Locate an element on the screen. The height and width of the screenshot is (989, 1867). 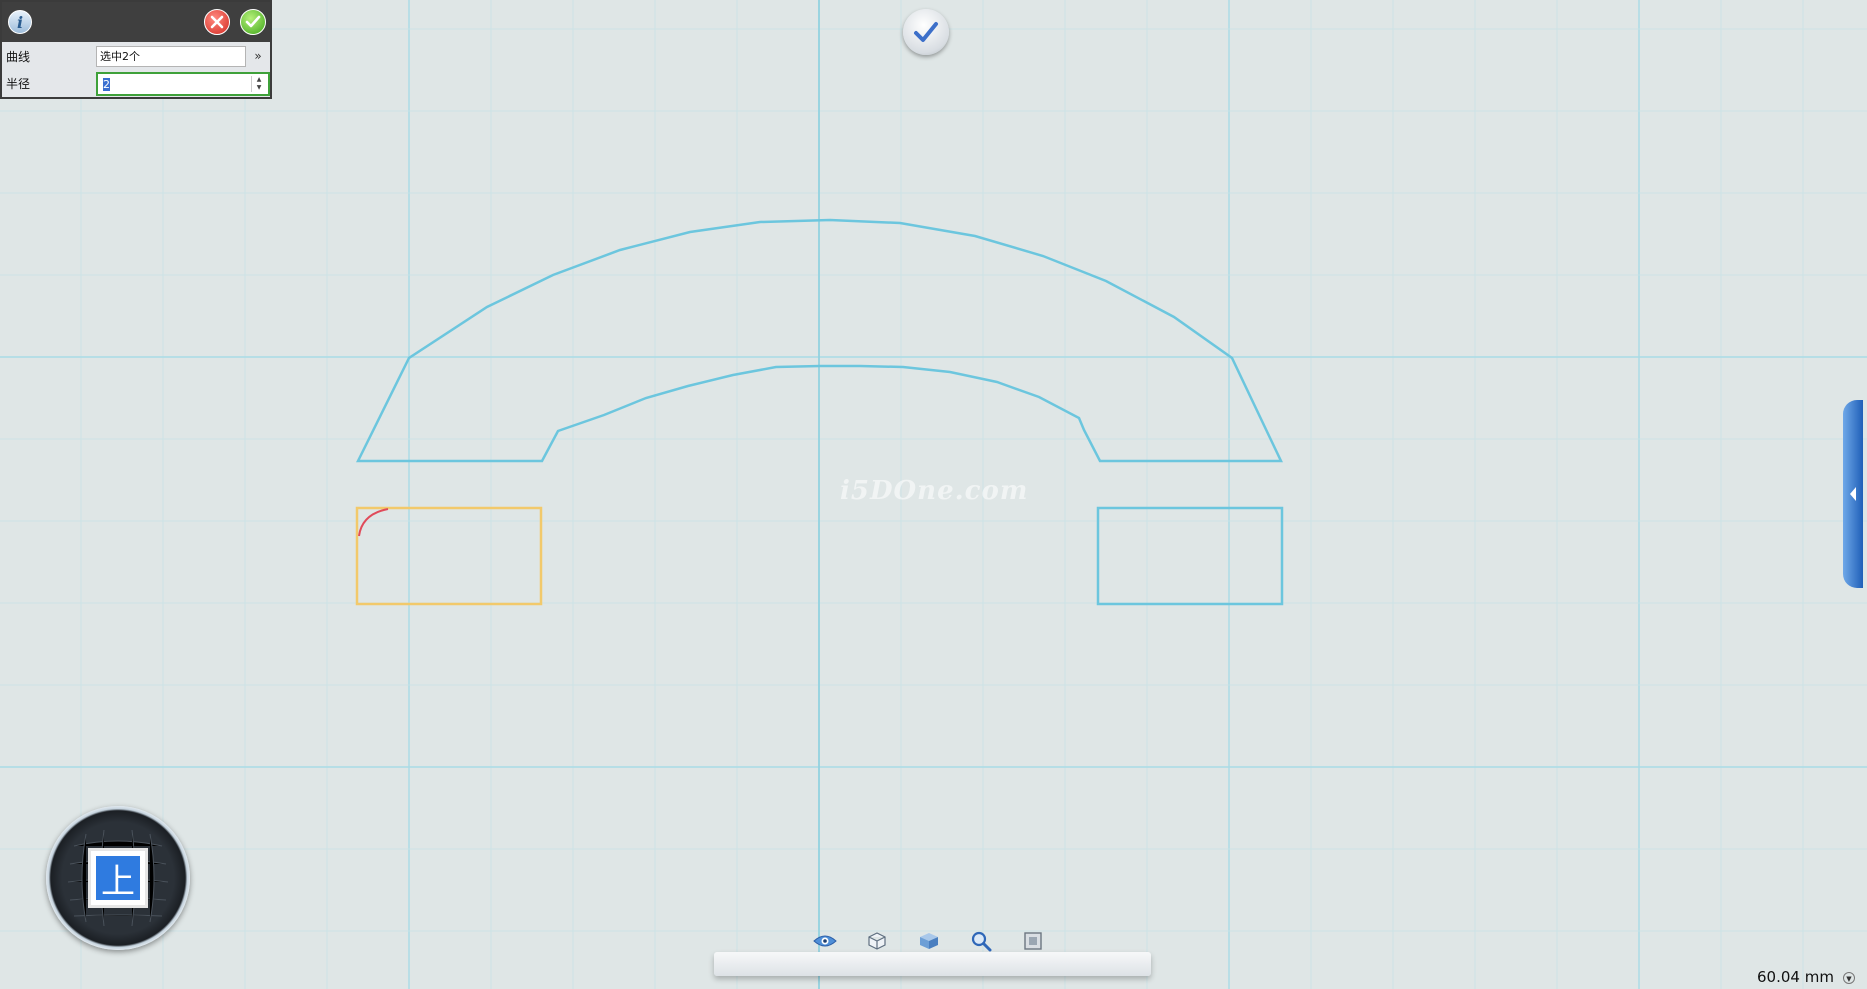
chevron-down-icon: ▼ is located at coordinates (1849, 978).